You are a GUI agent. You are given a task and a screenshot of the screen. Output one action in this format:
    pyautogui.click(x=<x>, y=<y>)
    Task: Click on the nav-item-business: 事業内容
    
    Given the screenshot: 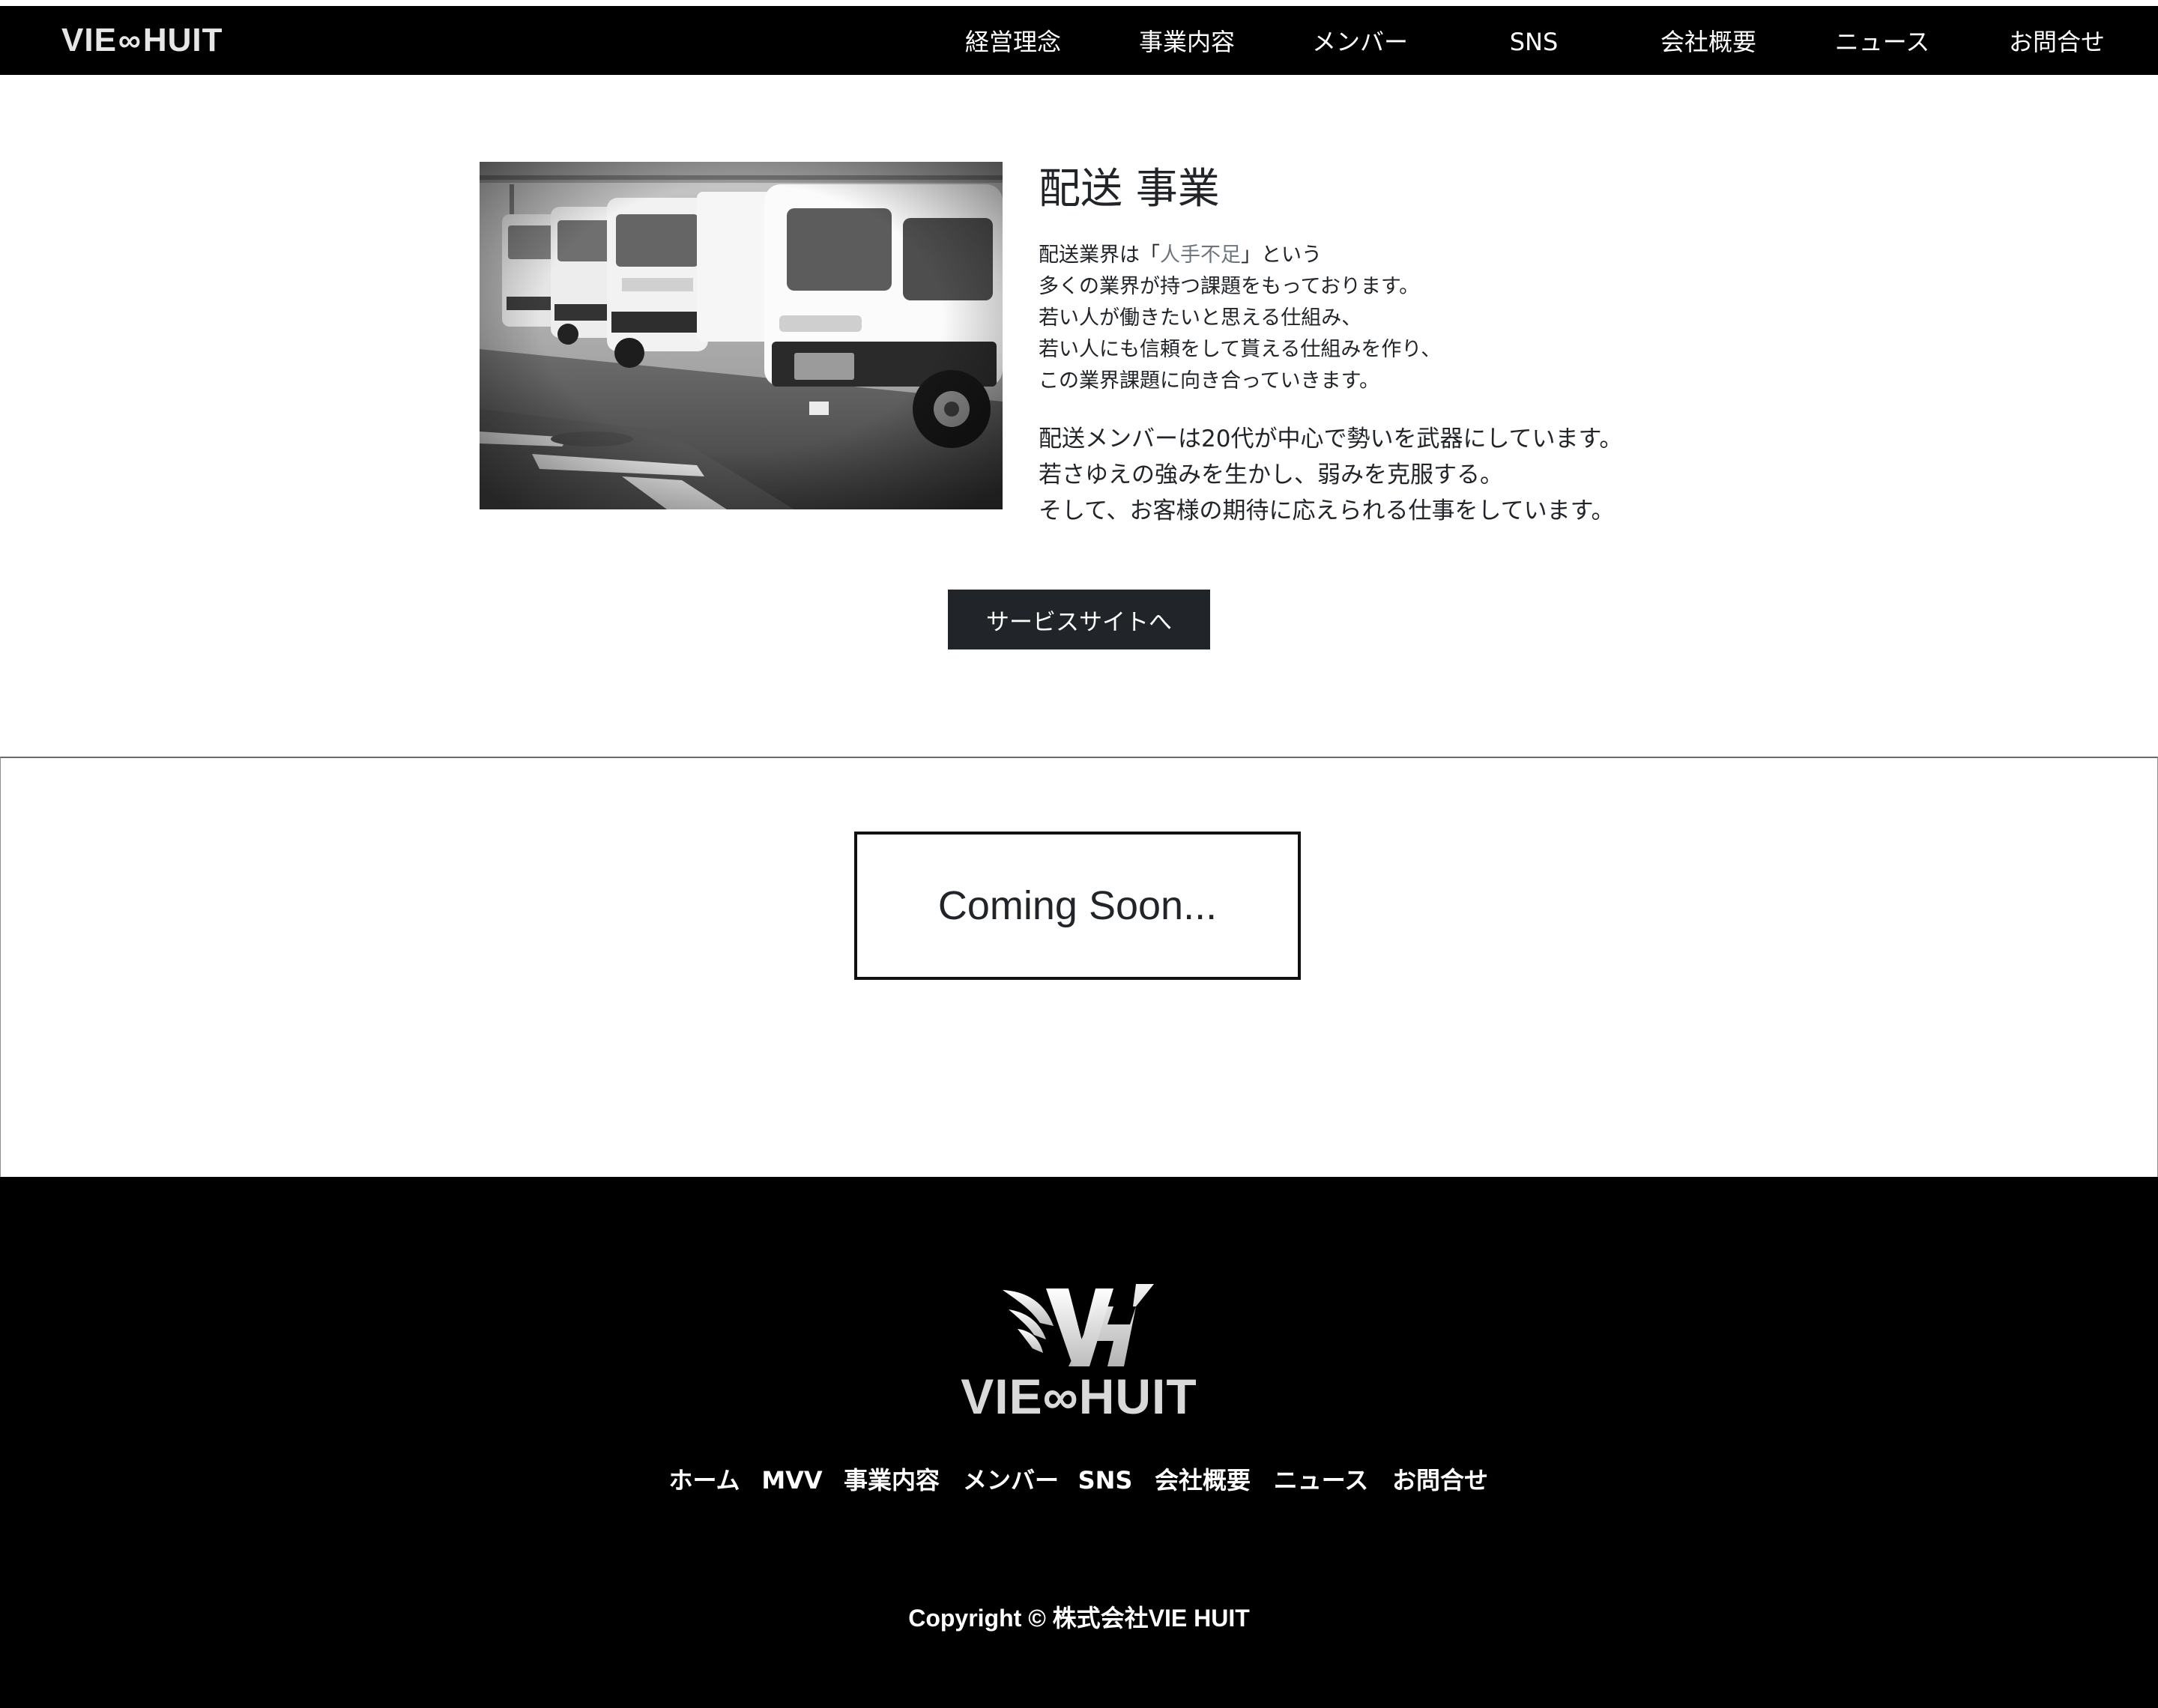 What is the action you would take?
    pyautogui.click(x=1187, y=42)
    